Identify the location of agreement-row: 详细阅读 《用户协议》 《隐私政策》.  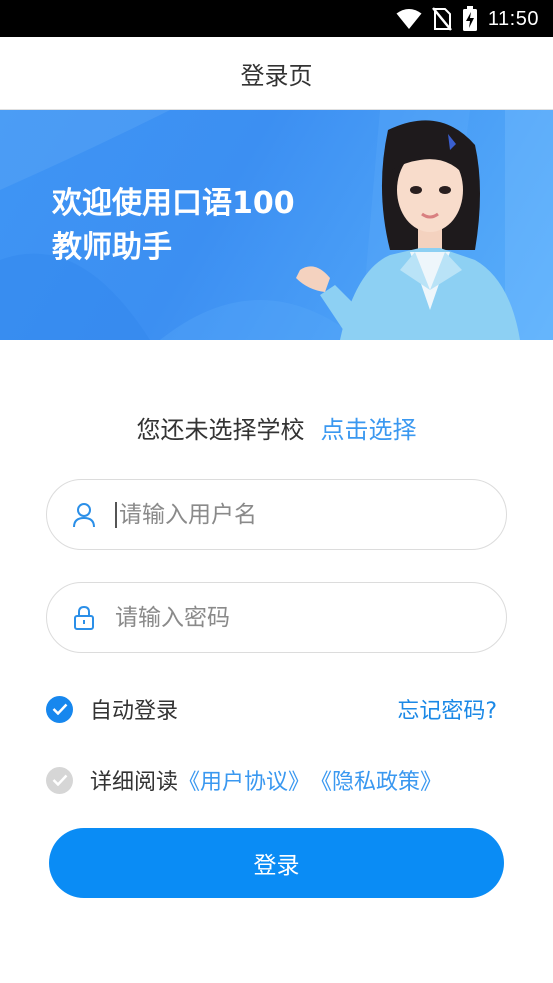
(276, 780).